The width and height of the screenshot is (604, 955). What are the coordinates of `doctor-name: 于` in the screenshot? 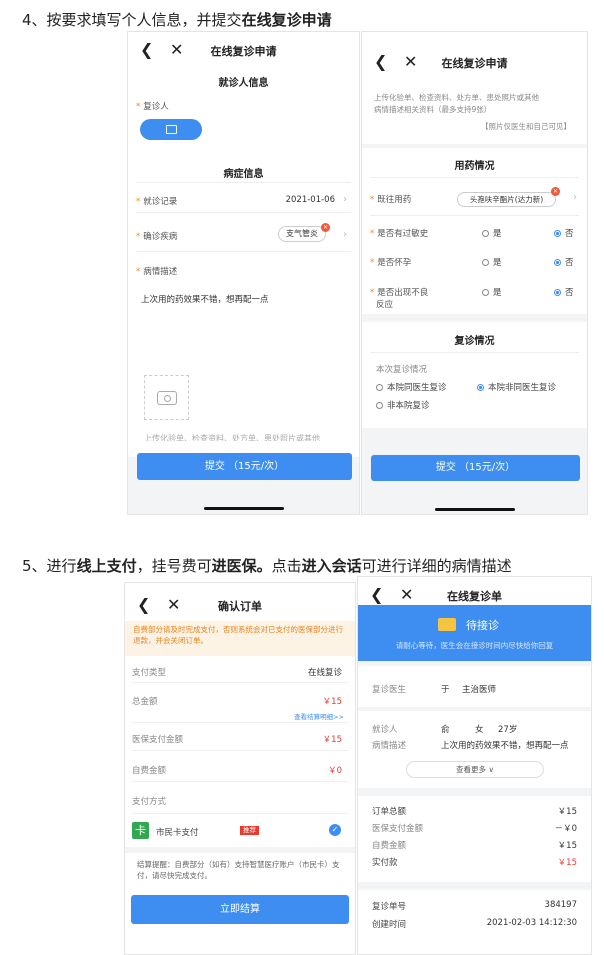 It's located at (445, 690).